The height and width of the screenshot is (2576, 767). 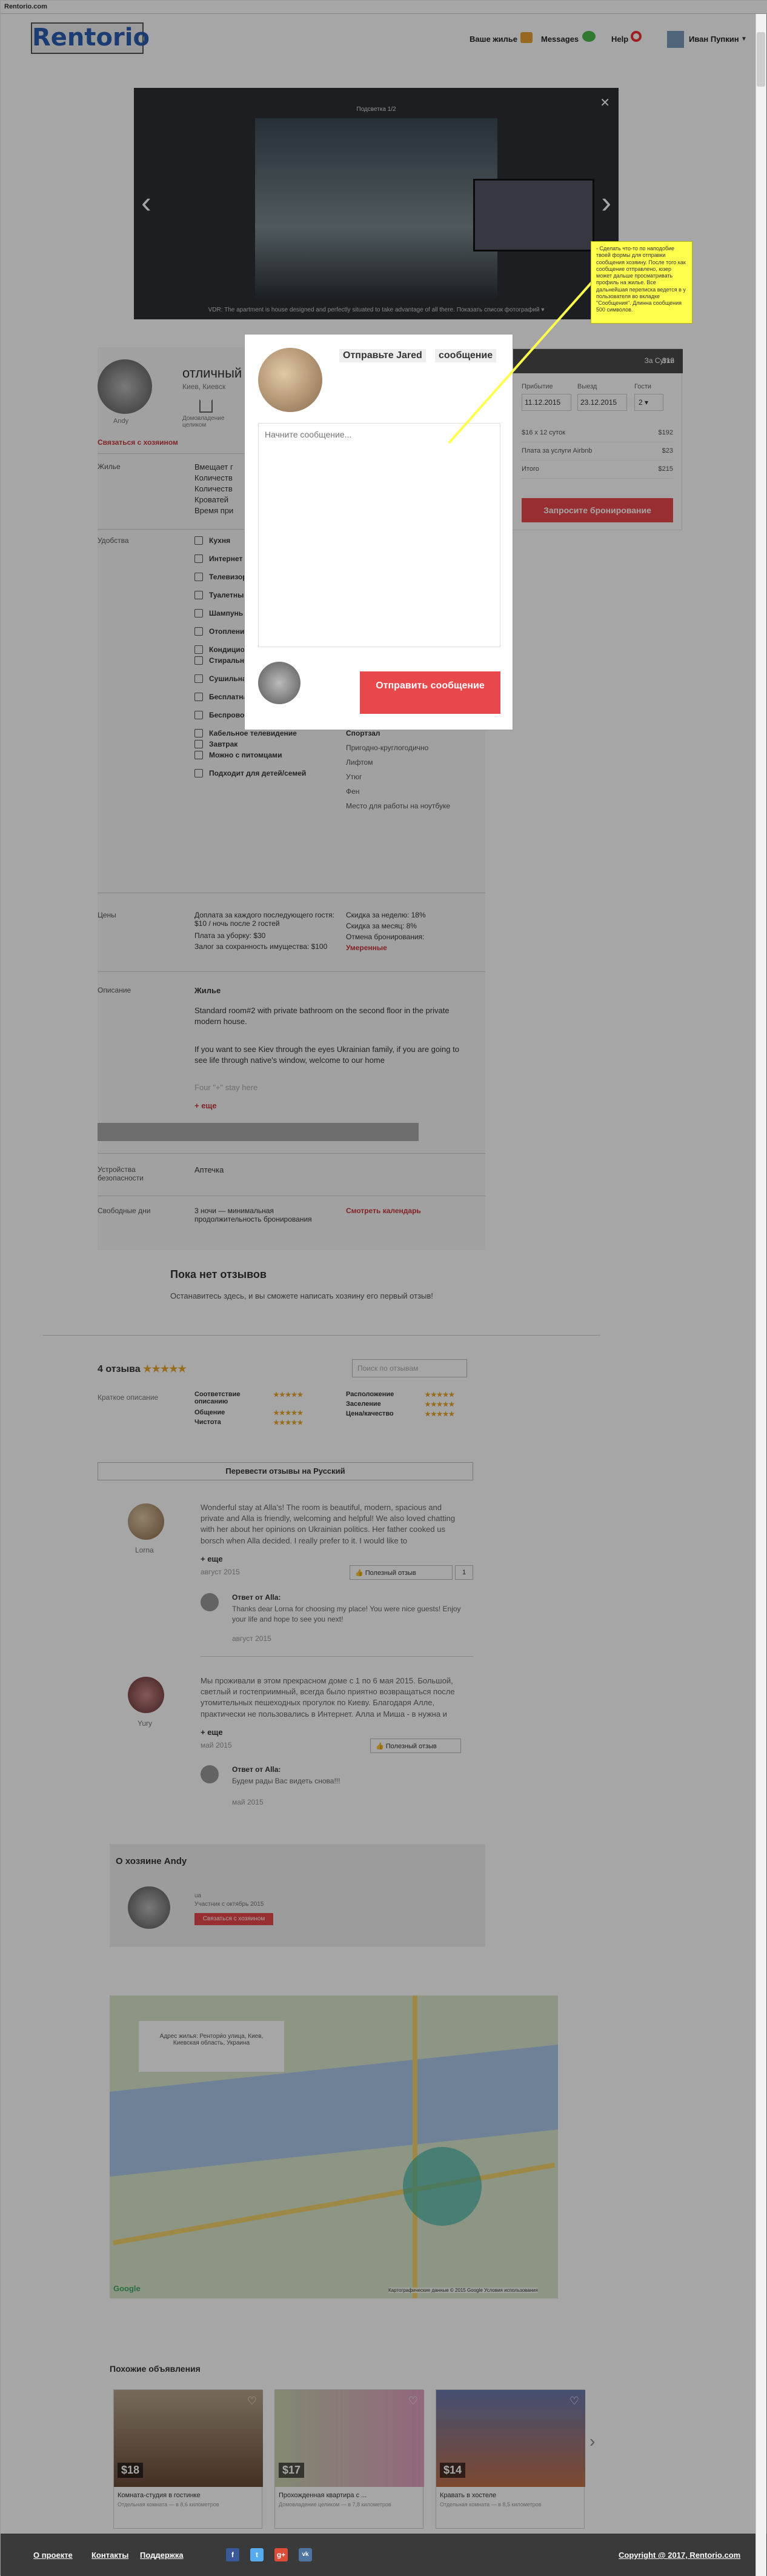 I want to click on scrollbar-thumb, so click(x=761, y=59).